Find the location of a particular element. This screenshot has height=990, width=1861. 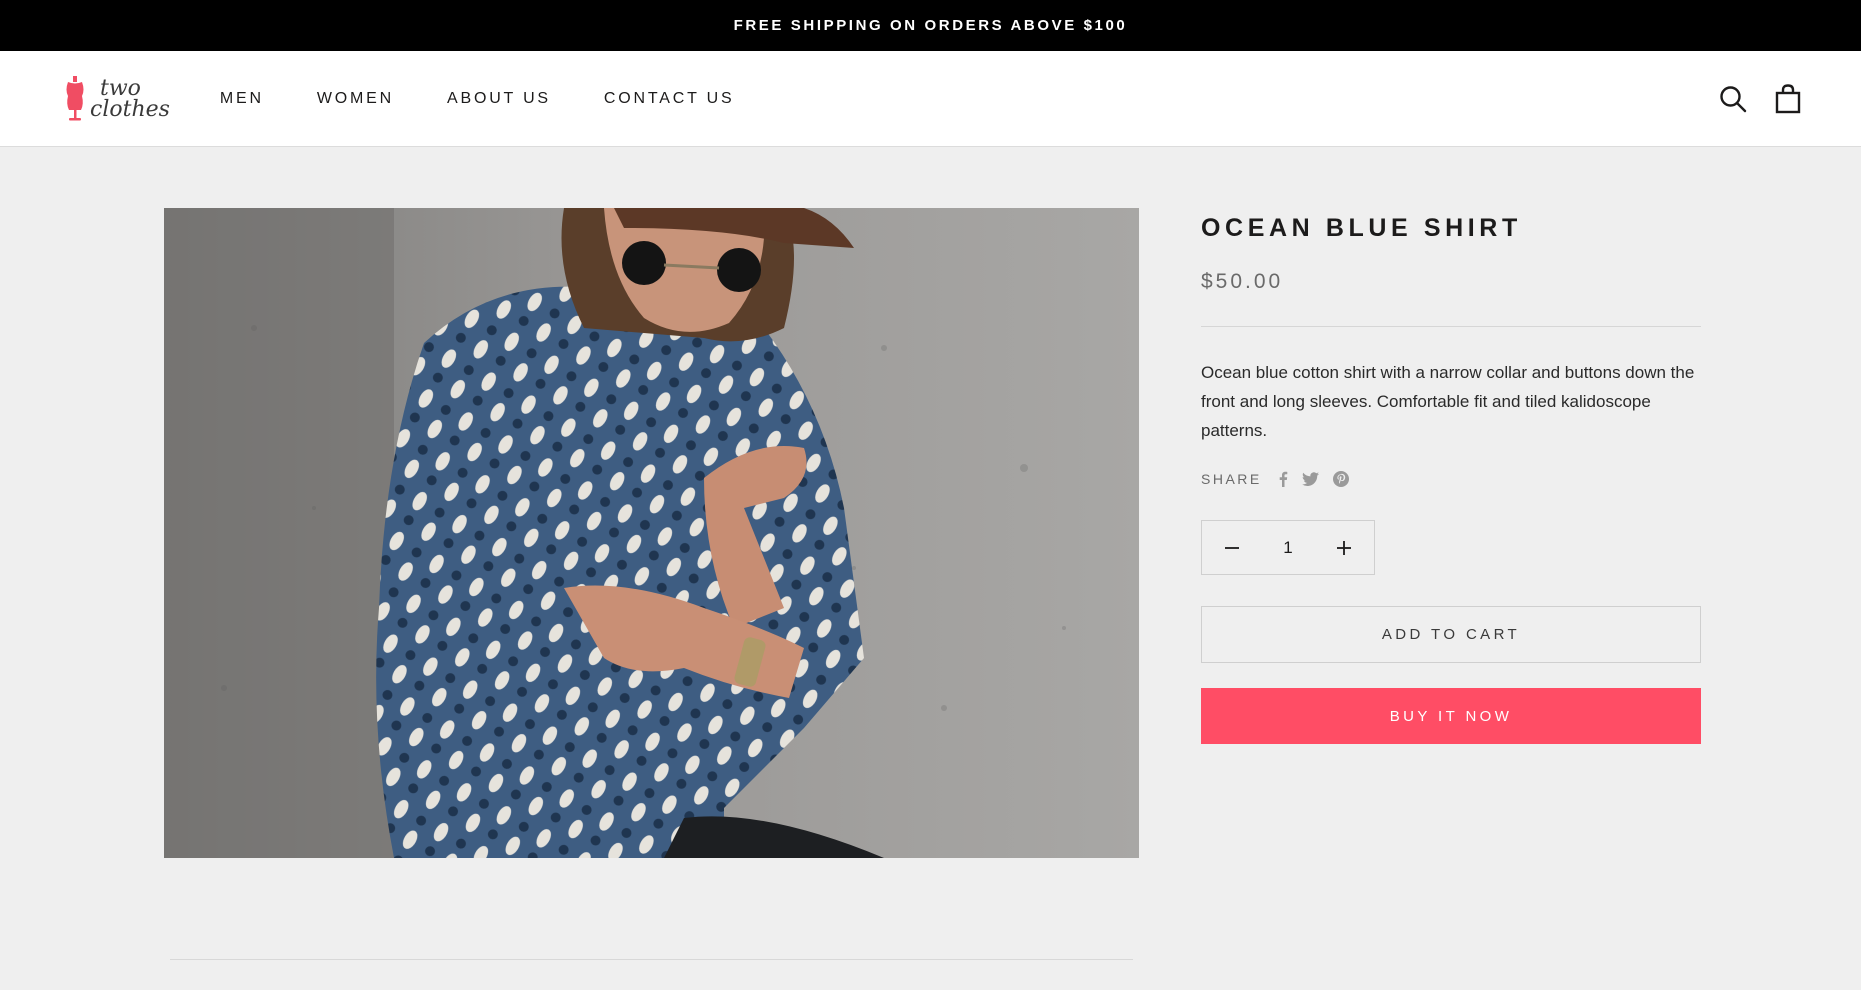

nav-women: WOMEN is located at coordinates (355, 99).